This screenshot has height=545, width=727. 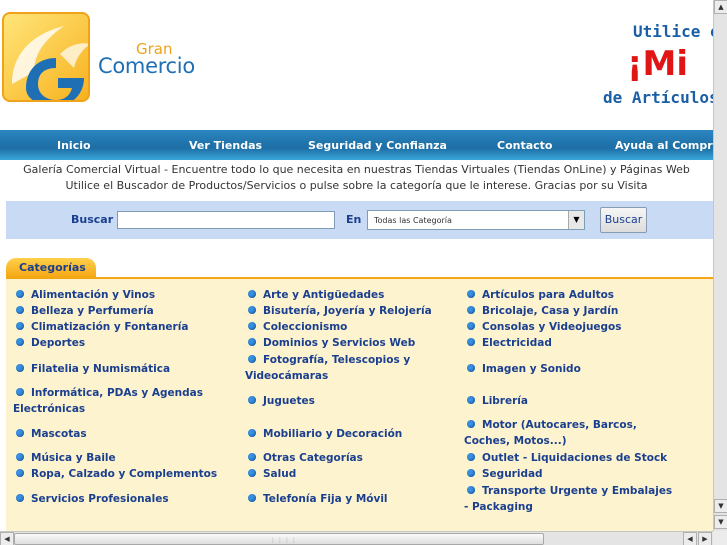 What do you see at coordinates (497, 401) in the screenshot?
I see `category-item: Librería` at bounding box center [497, 401].